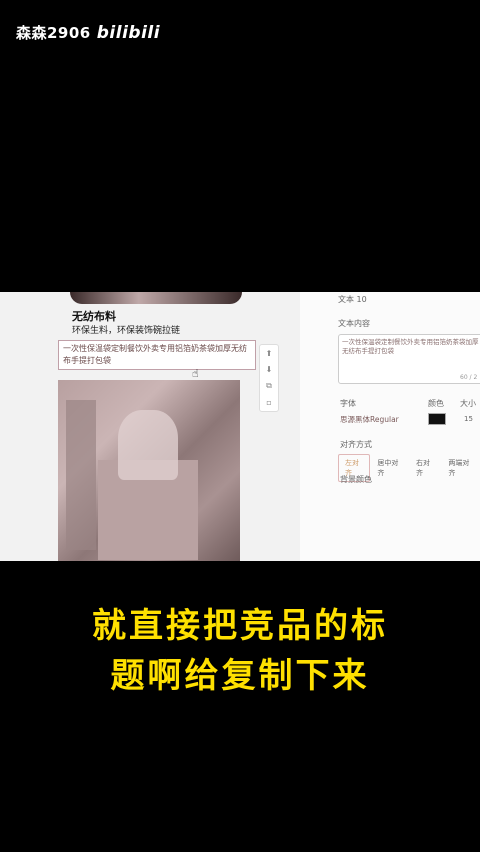 The width and height of the screenshot is (480, 852). I want to click on section-label: 文本 10, so click(352, 299).